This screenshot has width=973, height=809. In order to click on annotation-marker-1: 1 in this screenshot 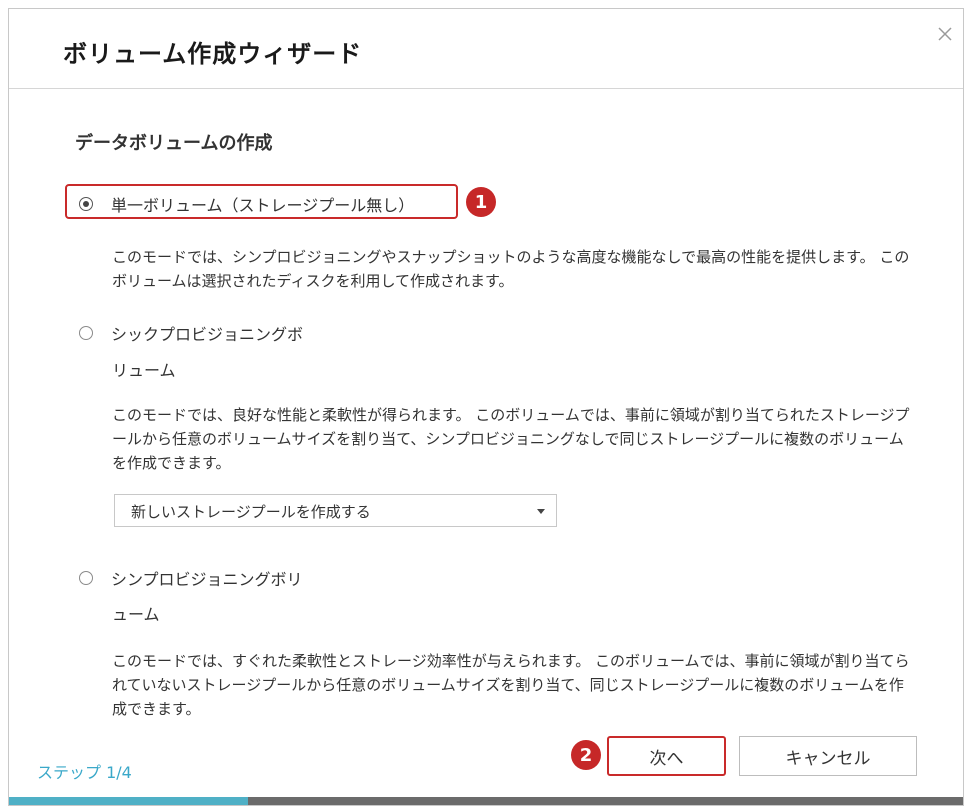, I will do `click(481, 202)`.